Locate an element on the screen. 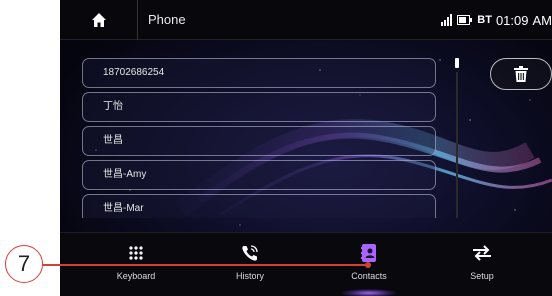  status-bar: Phone BT 01:09 AM is located at coordinates (306, 20).